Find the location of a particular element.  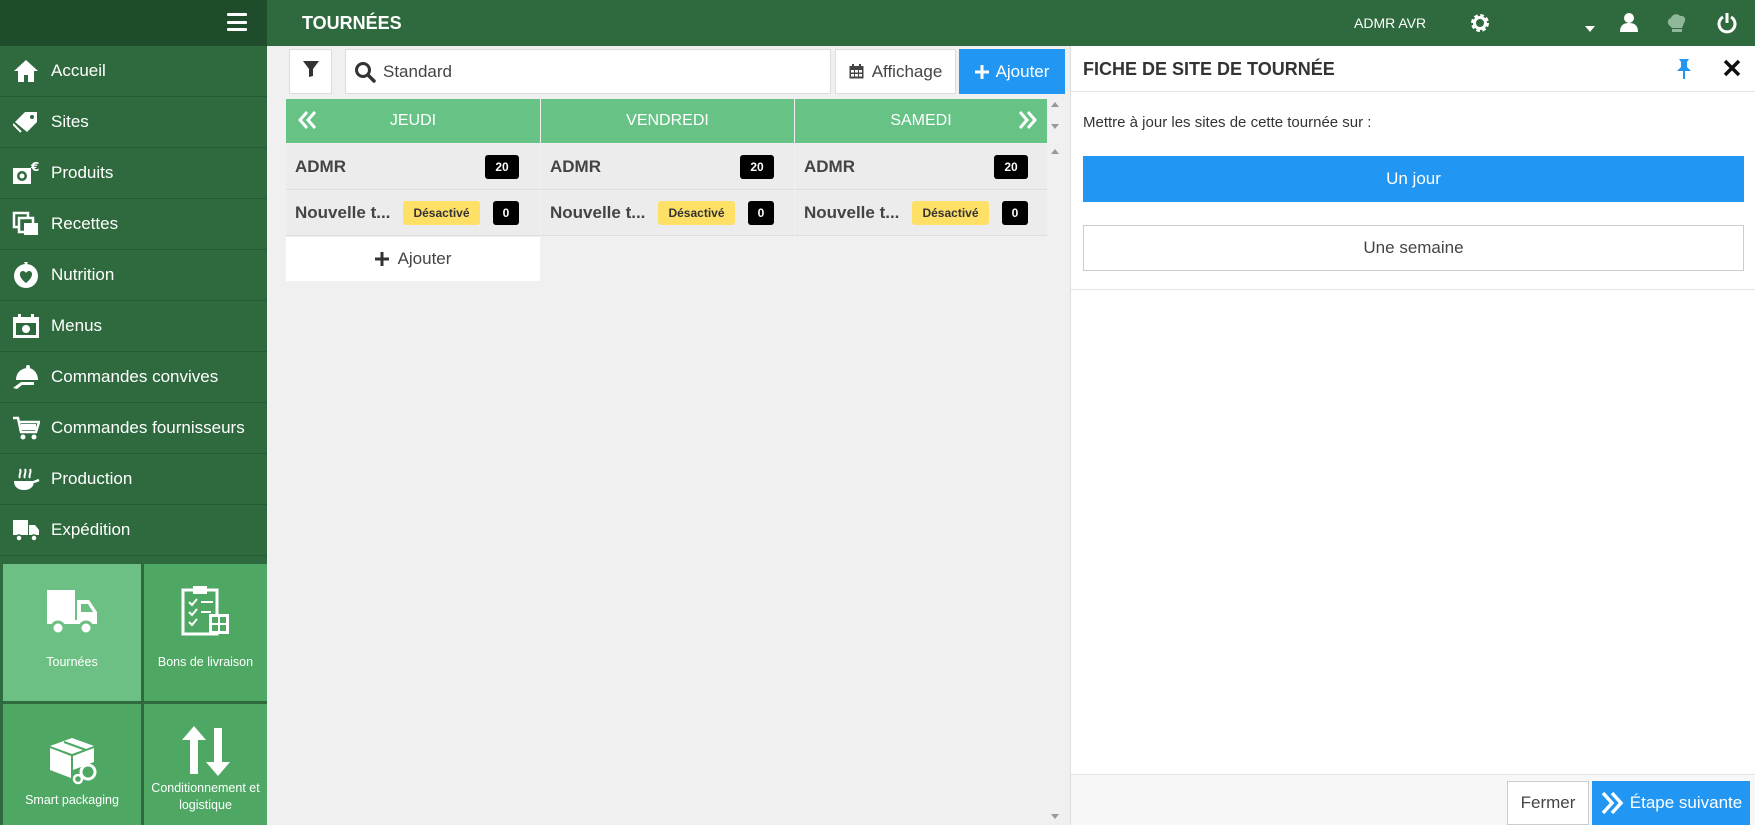

close-button: Fermer is located at coordinates (1548, 803).